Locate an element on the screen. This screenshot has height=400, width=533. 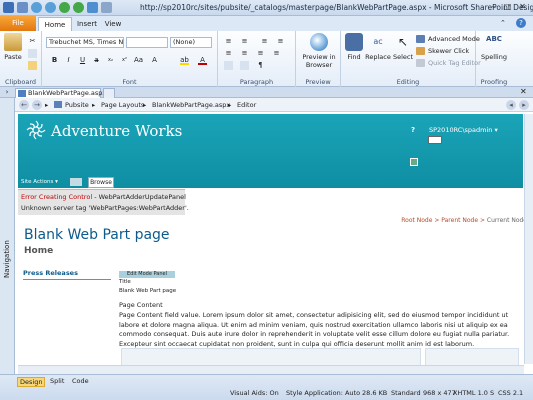
press-releases-heading: Press Releases is located at coordinates (67, 274).